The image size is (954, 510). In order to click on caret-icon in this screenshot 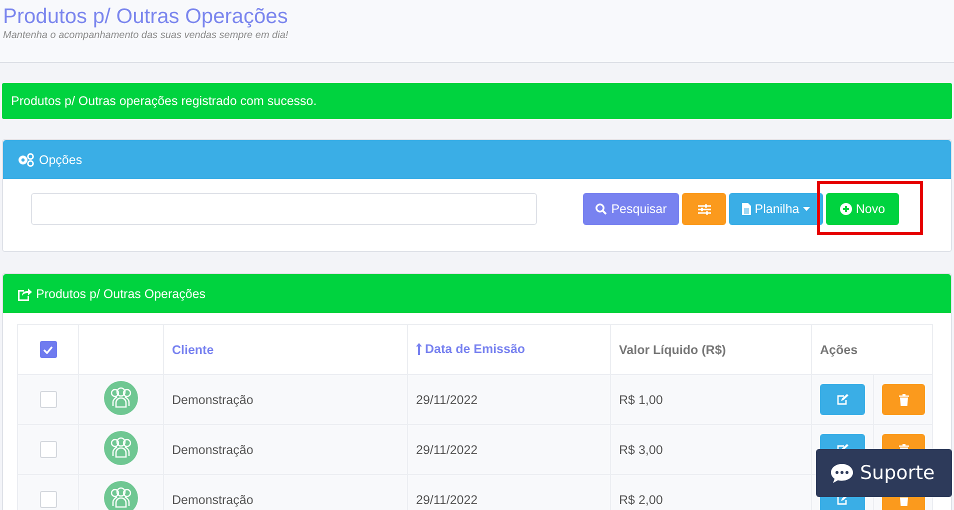, I will do `click(806, 209)`.